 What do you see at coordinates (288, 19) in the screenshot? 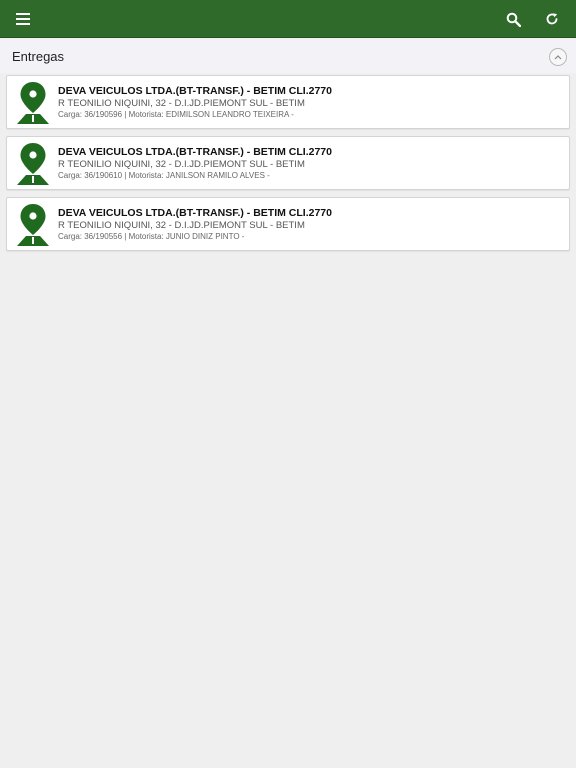
I see `app-toolbar` at bounding box center [288, 19].